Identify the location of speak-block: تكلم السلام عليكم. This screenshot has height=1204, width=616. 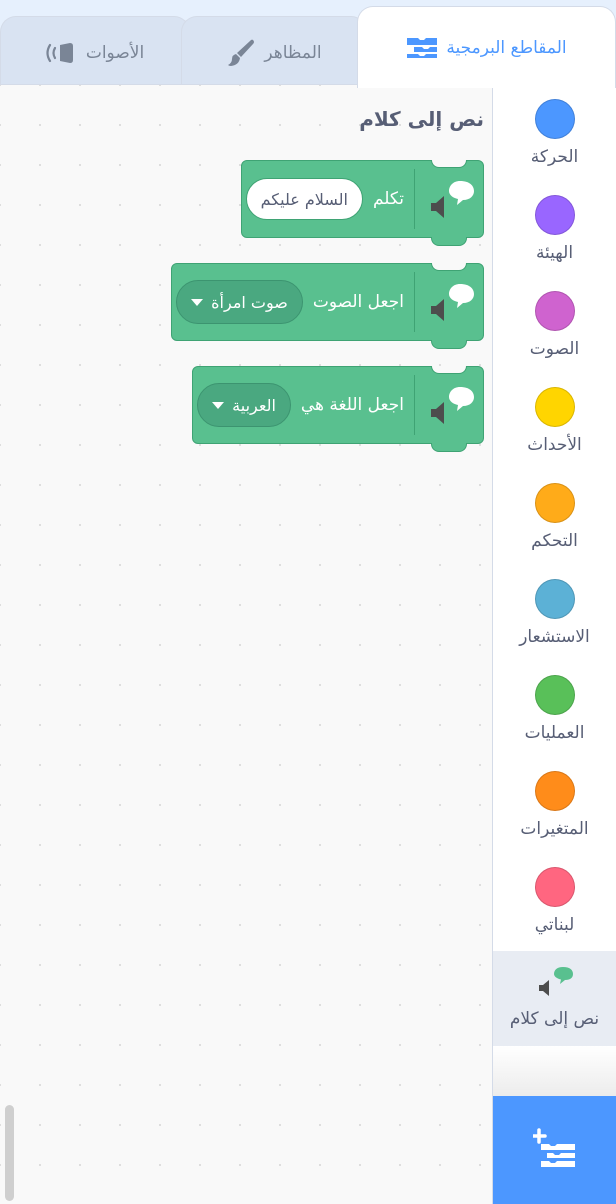
(362, 203).